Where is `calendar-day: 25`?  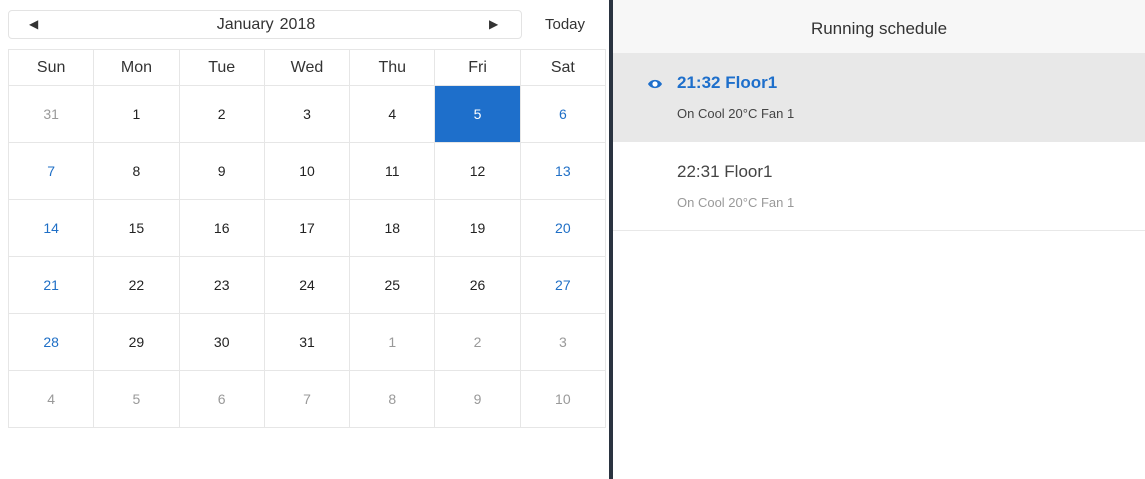 calendar-day: 25 is located at coordinates (392, 285).